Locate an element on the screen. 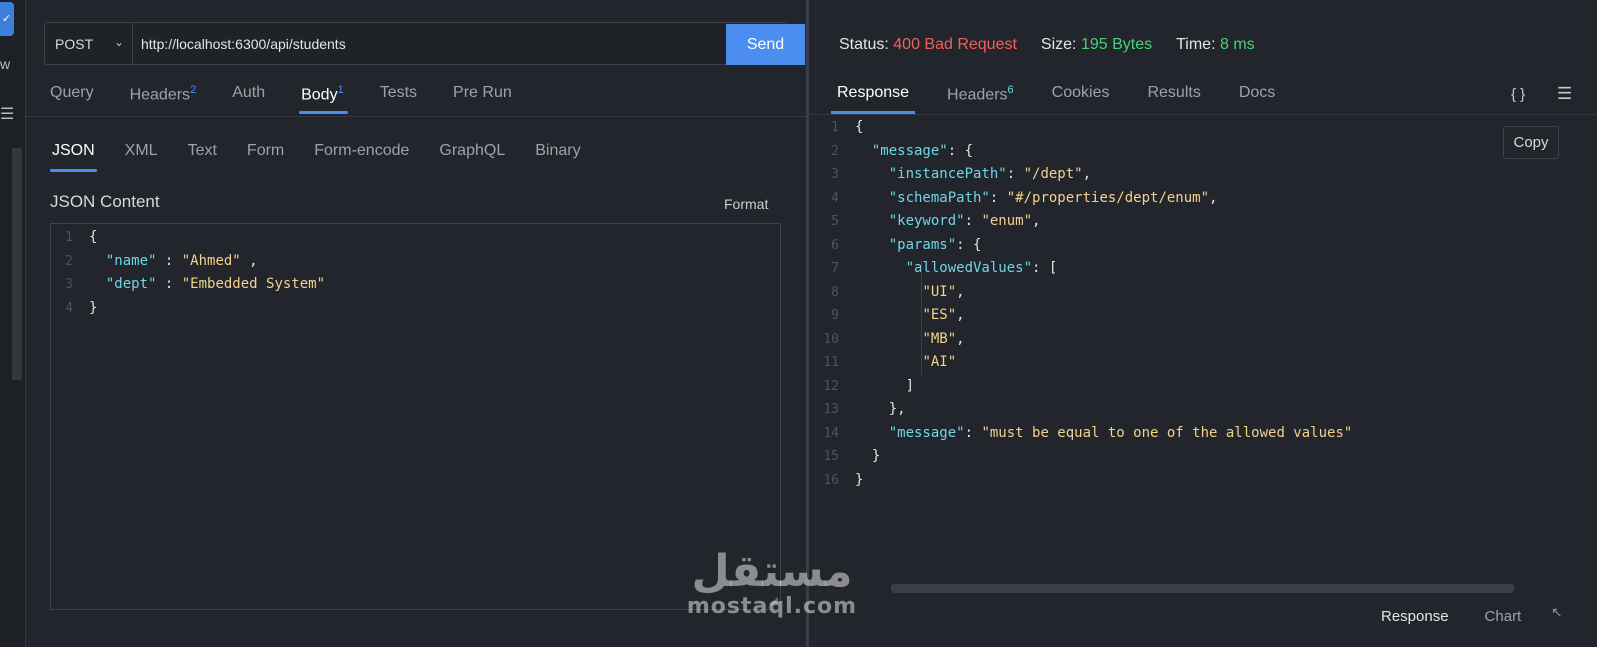 This screenshot has width=1597, height=647. tab-pre-run: Pre Run is located at coordinates (482, 99).